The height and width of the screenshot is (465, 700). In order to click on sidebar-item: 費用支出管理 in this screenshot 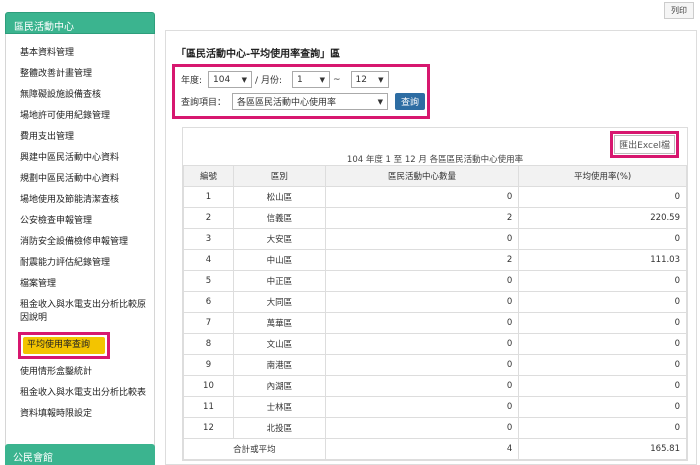, I will do `click(80, 138)`.